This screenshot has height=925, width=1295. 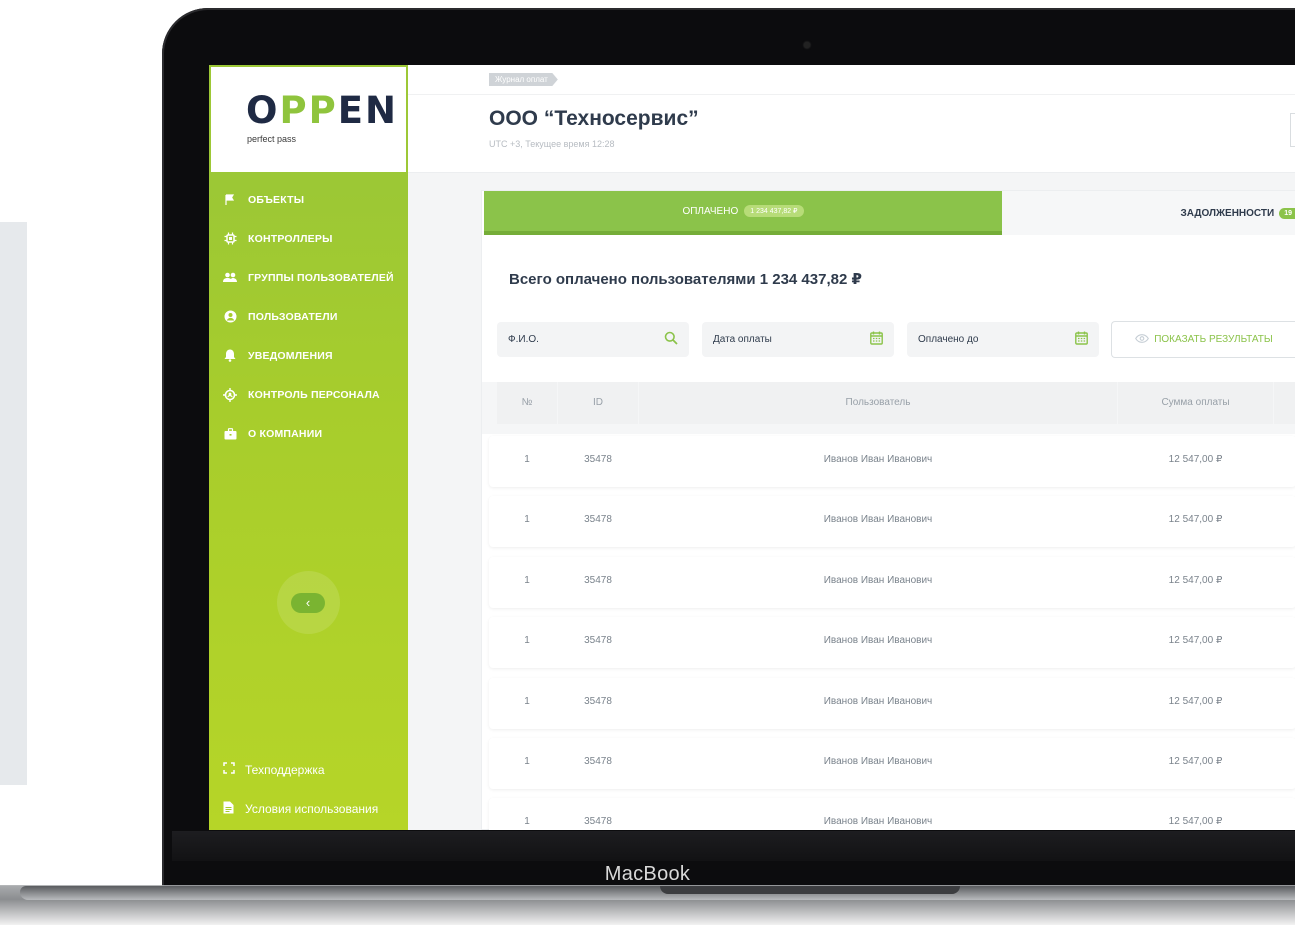 I want to click on terms-link: Условия использования, so click(x=300, y=809).